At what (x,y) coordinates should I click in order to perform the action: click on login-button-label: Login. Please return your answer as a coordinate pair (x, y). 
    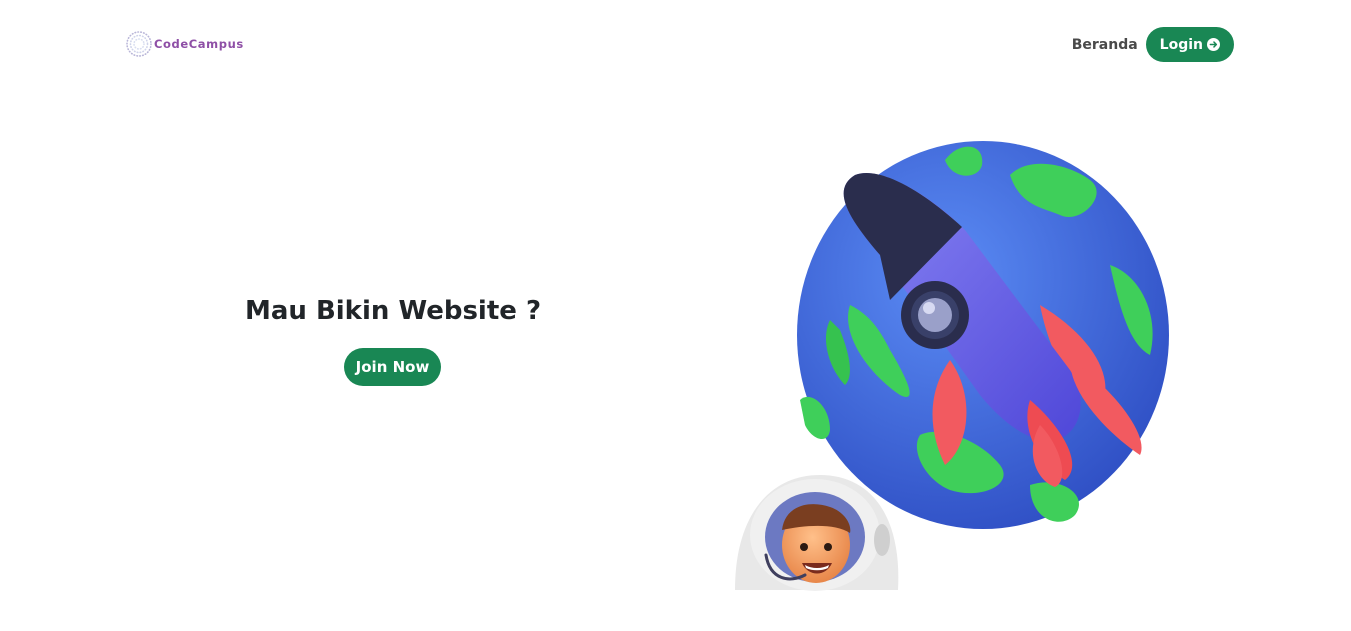
    Looking at the image, I should click on (1181, 44).